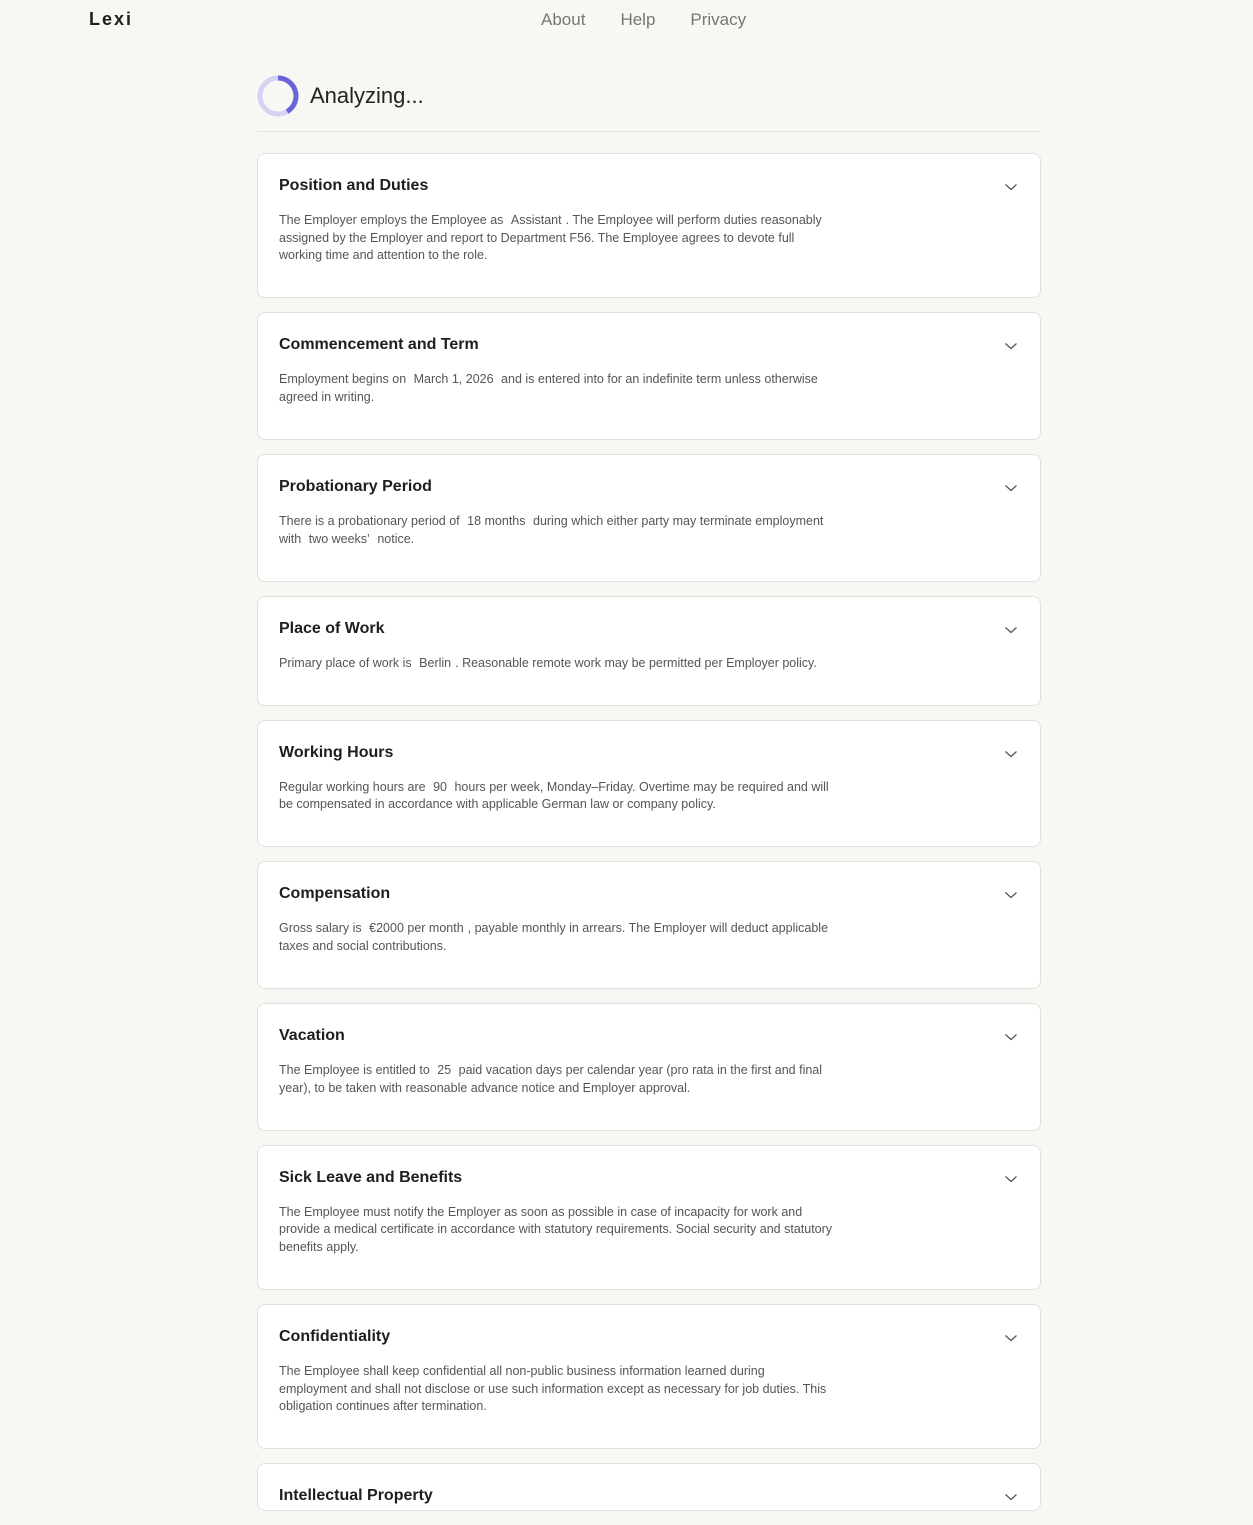 The height and width of the screenshot is (1525, 1253). I want to click on text-fragment: Employment begins on, so click(344, 379).